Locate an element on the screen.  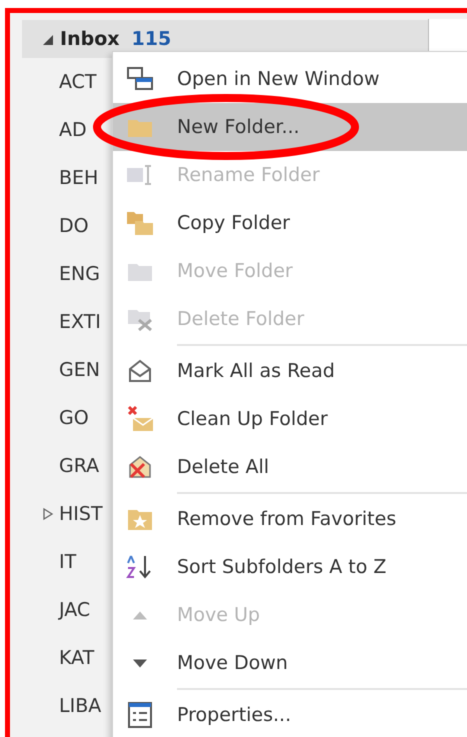
menu-item: Open in New Window is located at coordinates (290, 79).